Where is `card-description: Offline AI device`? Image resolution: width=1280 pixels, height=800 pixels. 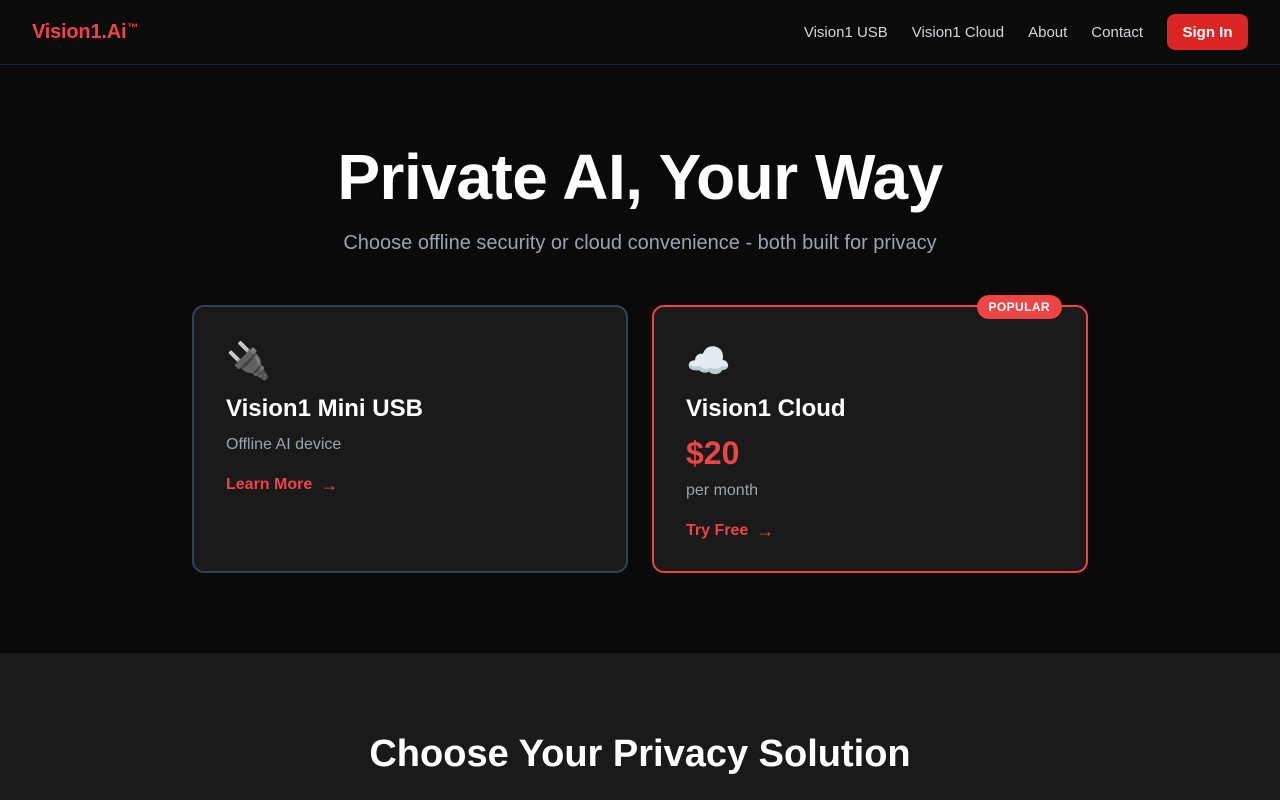 card-description: Offline AI device is located at coordinates (284, 444).